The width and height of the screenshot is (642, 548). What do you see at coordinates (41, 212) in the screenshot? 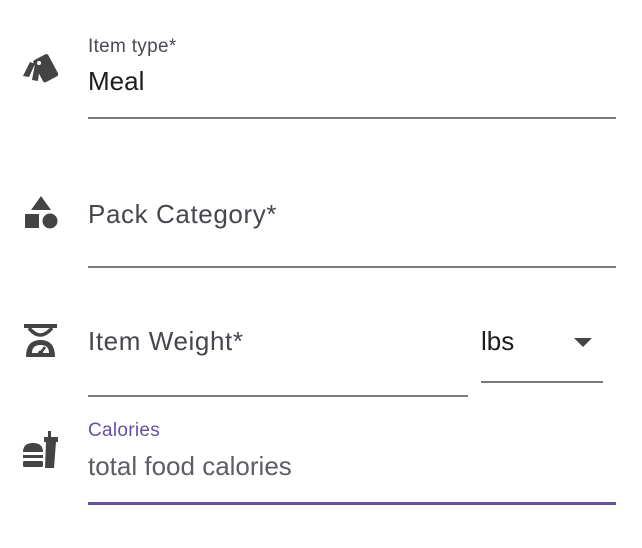
I see `category-shapes-icon` at bounding box center [41, 212].